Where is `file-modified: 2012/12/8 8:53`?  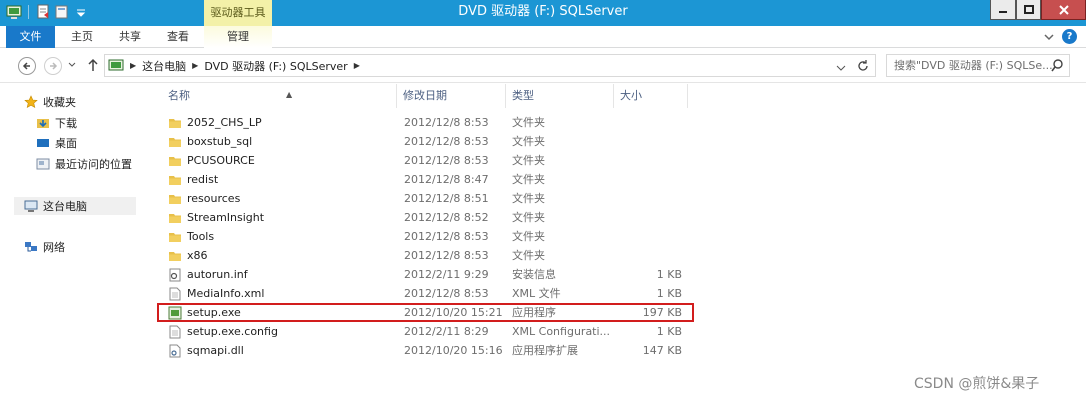 file-modified: 2012/12/8 8:53 is located at coordinates (446, 236).